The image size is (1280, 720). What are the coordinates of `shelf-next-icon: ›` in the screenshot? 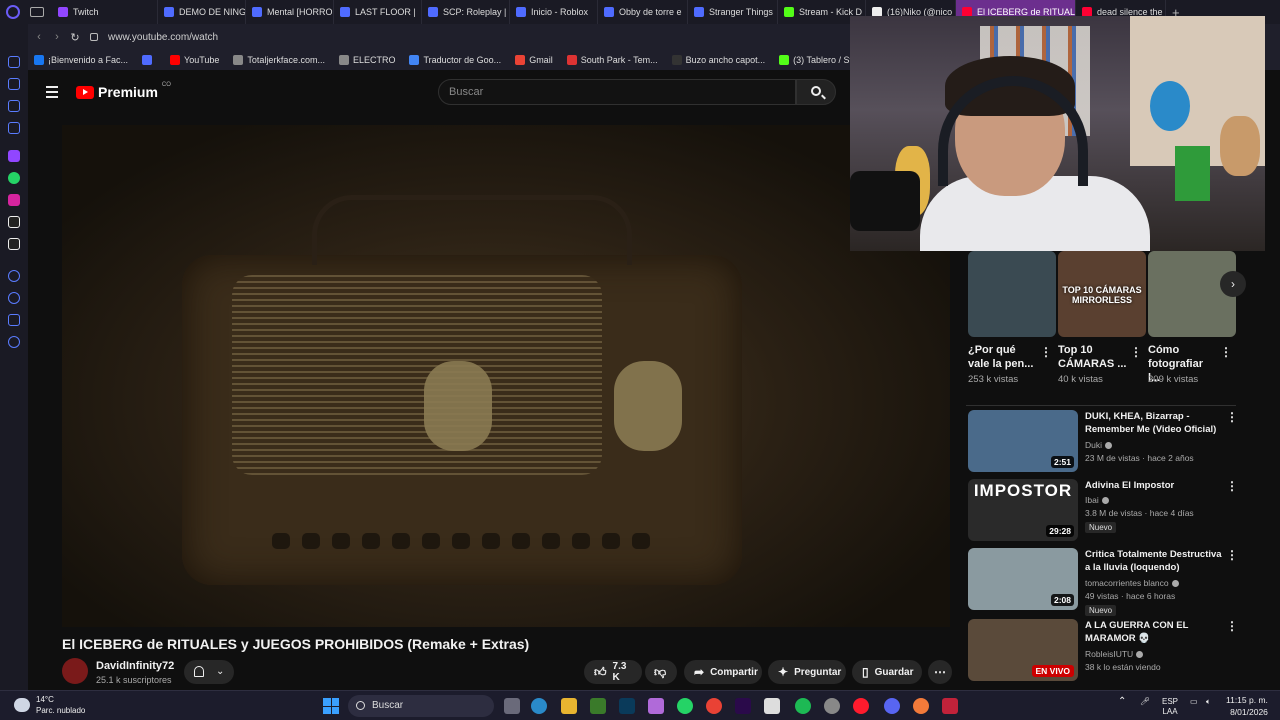 It's located at (1233, 284).